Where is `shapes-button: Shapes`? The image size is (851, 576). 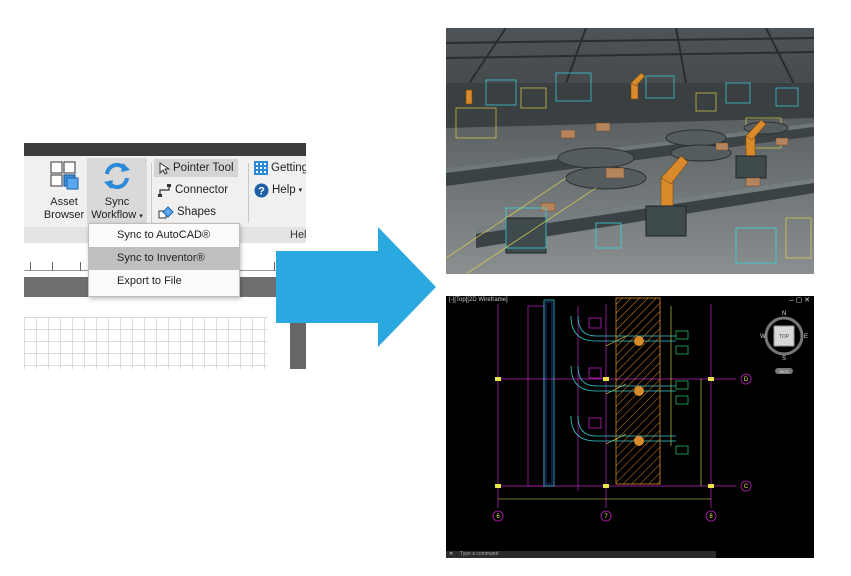 shapes-button: Shapes is located at coordinates (187, 212).